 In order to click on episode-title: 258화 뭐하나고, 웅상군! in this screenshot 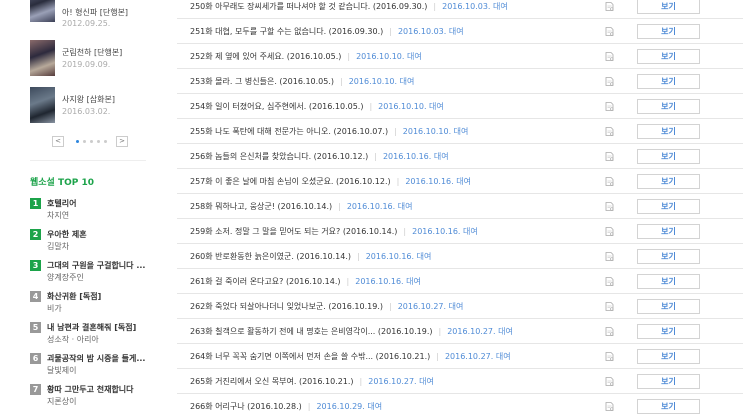, I will do `click(232, 206)`.